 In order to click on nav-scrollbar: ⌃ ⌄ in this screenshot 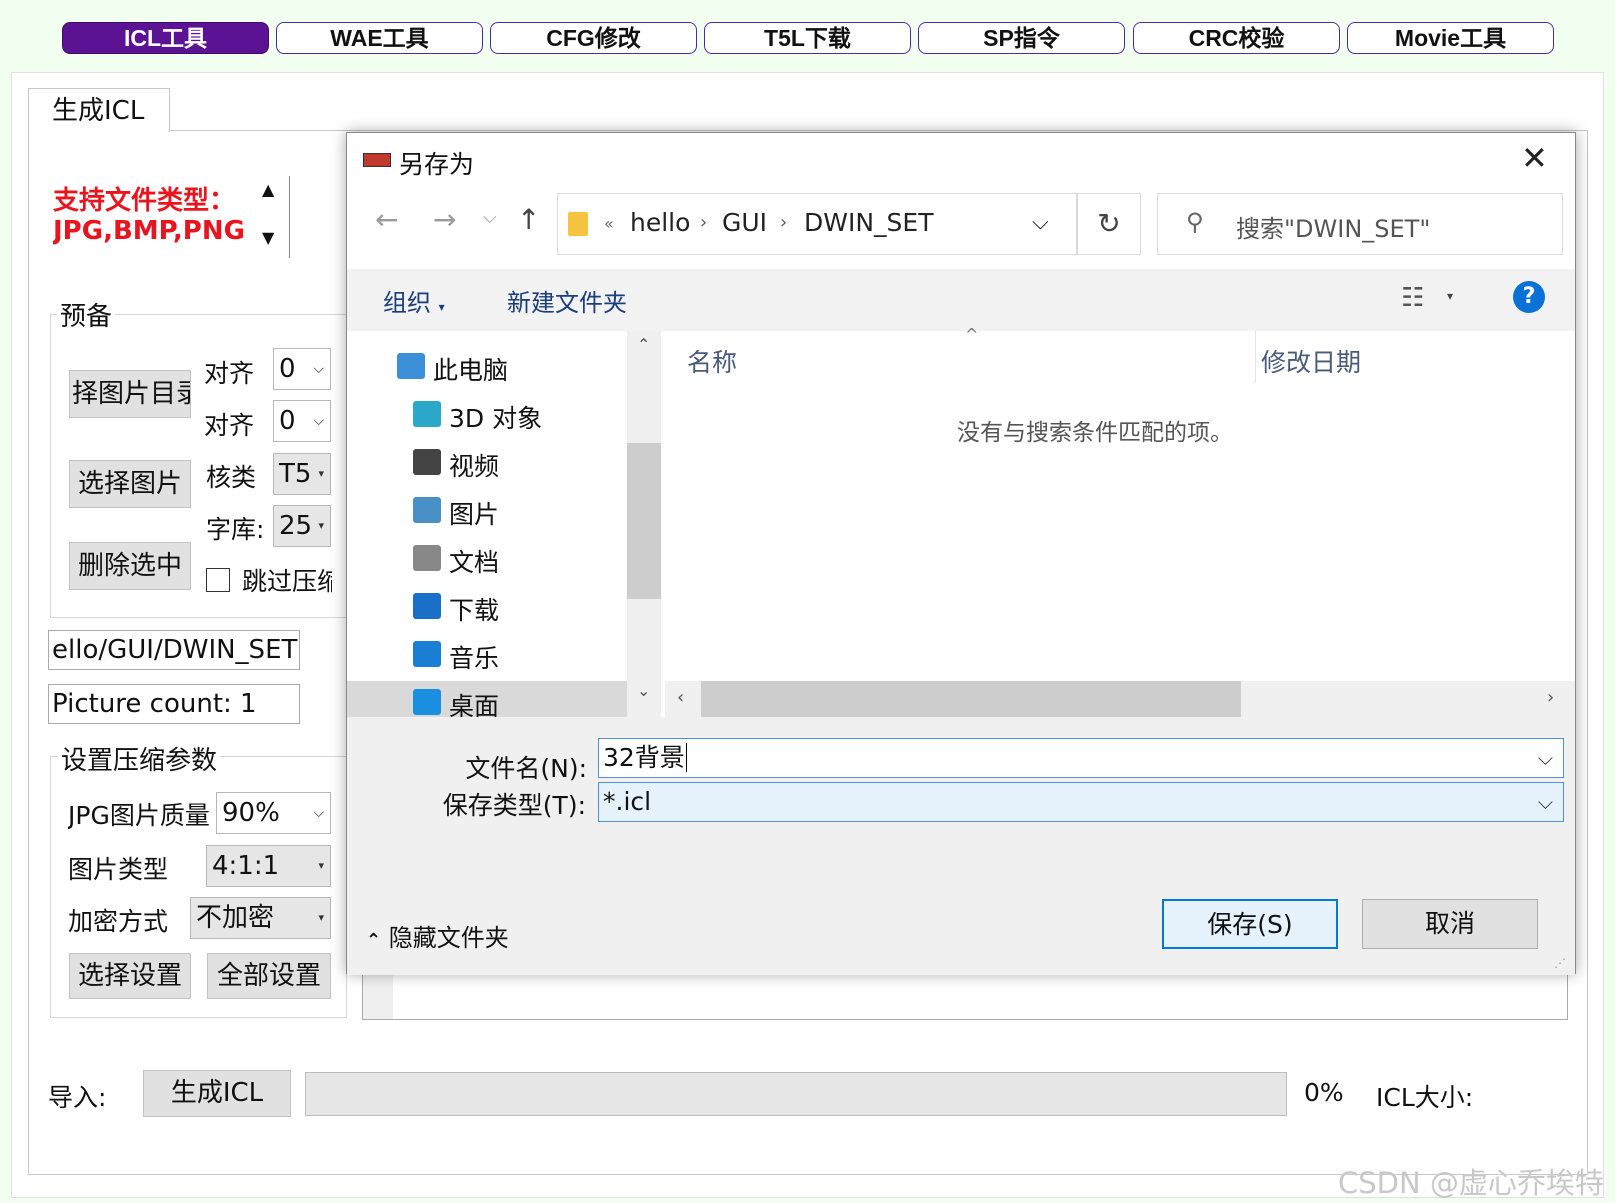, I will do `click(644, 524)`.